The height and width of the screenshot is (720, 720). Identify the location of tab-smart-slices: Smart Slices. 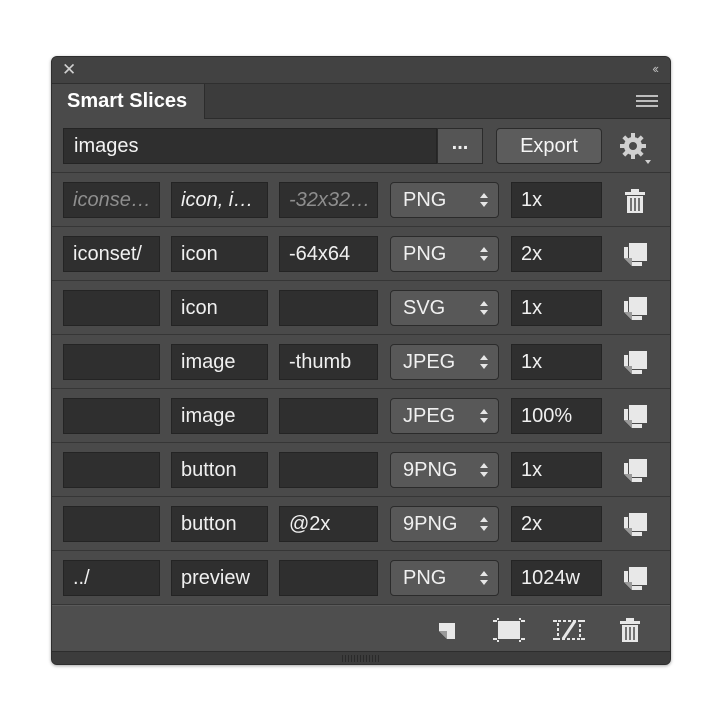
(128, 101).